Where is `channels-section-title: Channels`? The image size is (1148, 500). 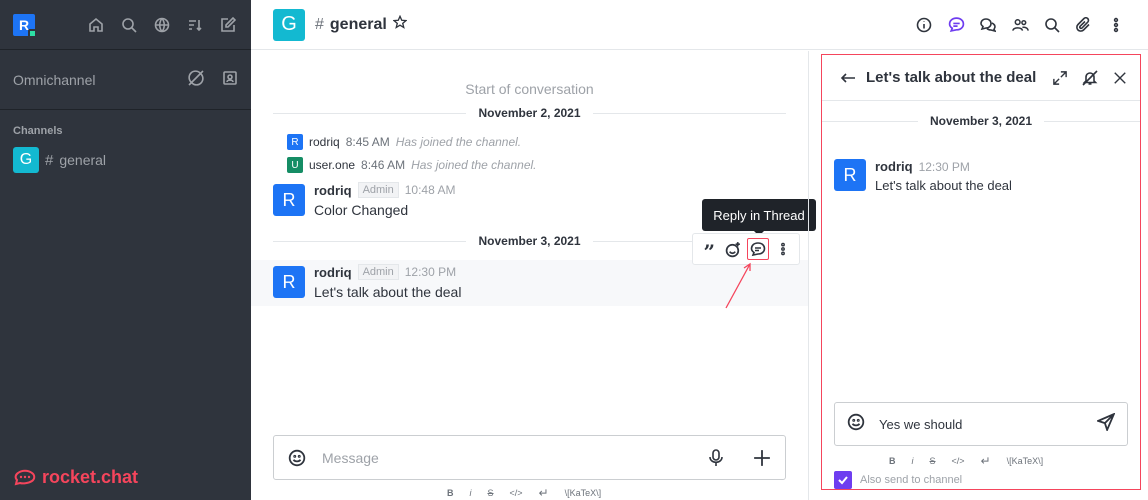
channels-section-title: Channels is located at coordinates (38, 131).